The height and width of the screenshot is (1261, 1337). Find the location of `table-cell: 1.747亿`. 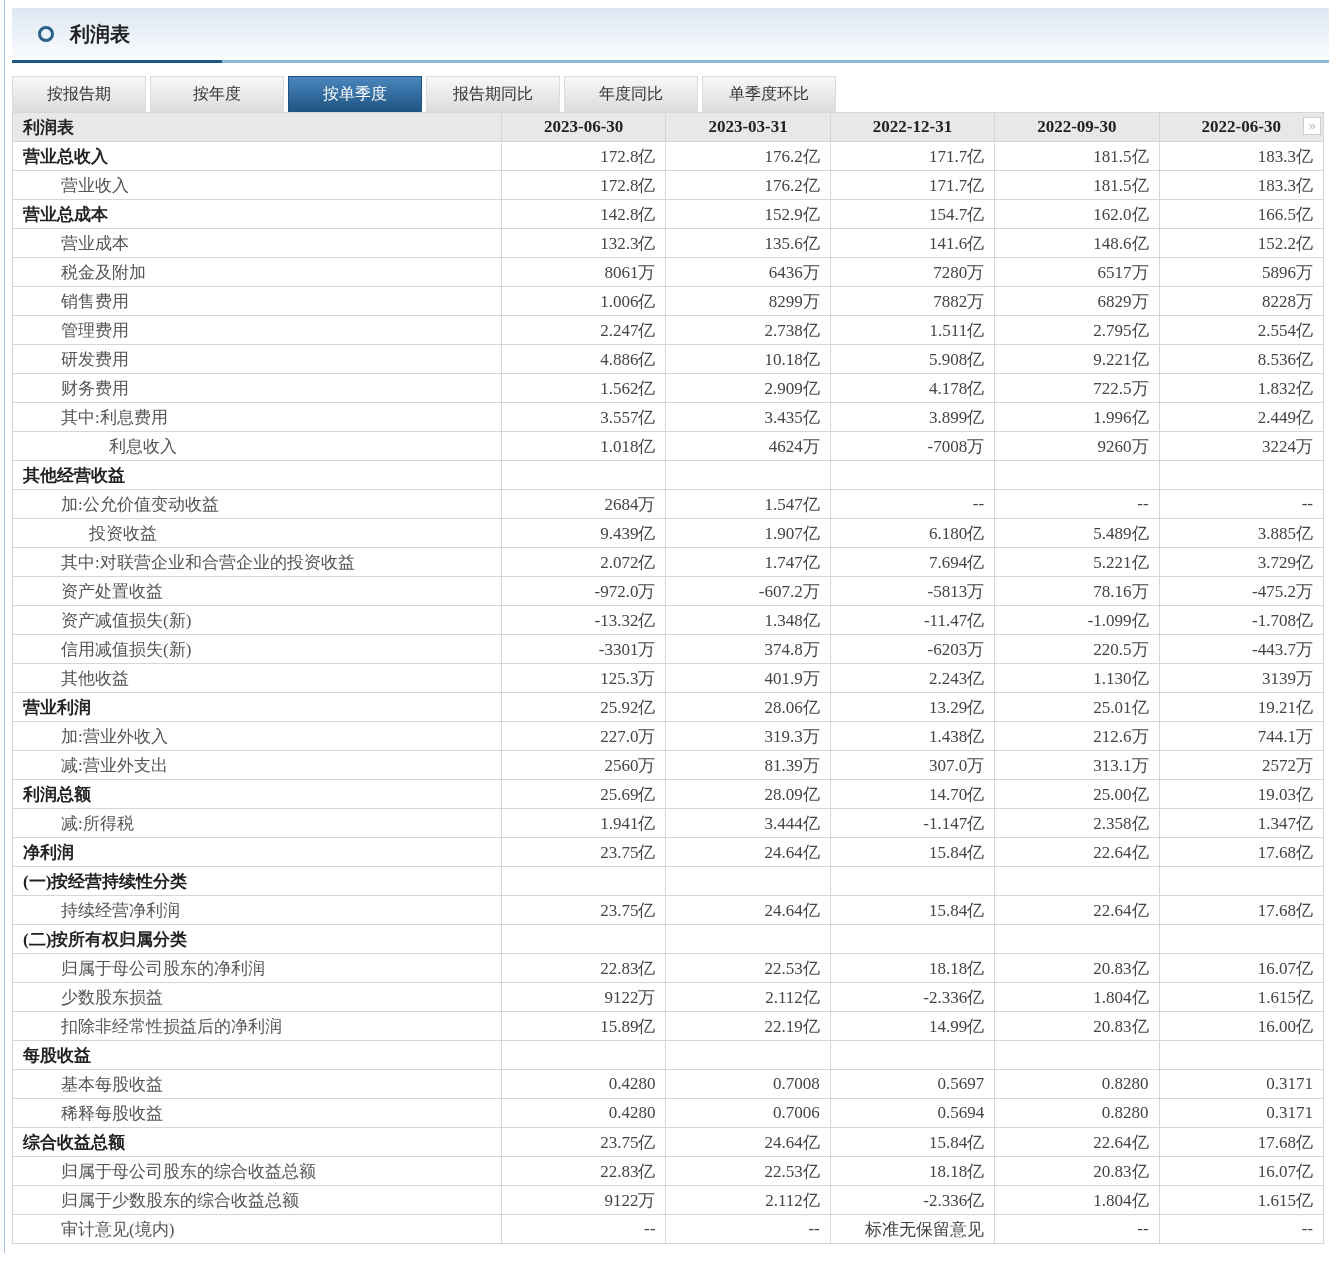

table-cell: 1.747亿 is located at coordinates (748, 562).